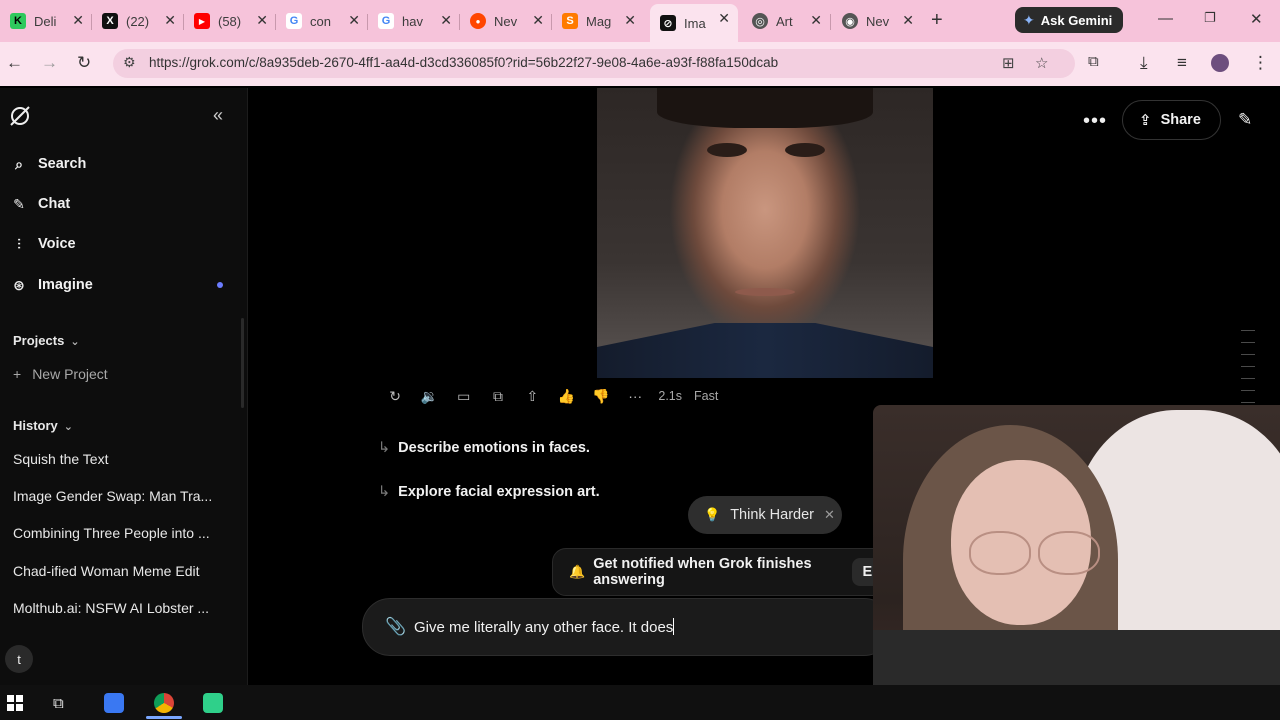 Image resolution: width=1280 pixels, height=720 pixels. What do you see at coordinates (429, 396) in the screenshot?
I see `read-aloud-icon: 🔉` at bounding box center [429, 396].